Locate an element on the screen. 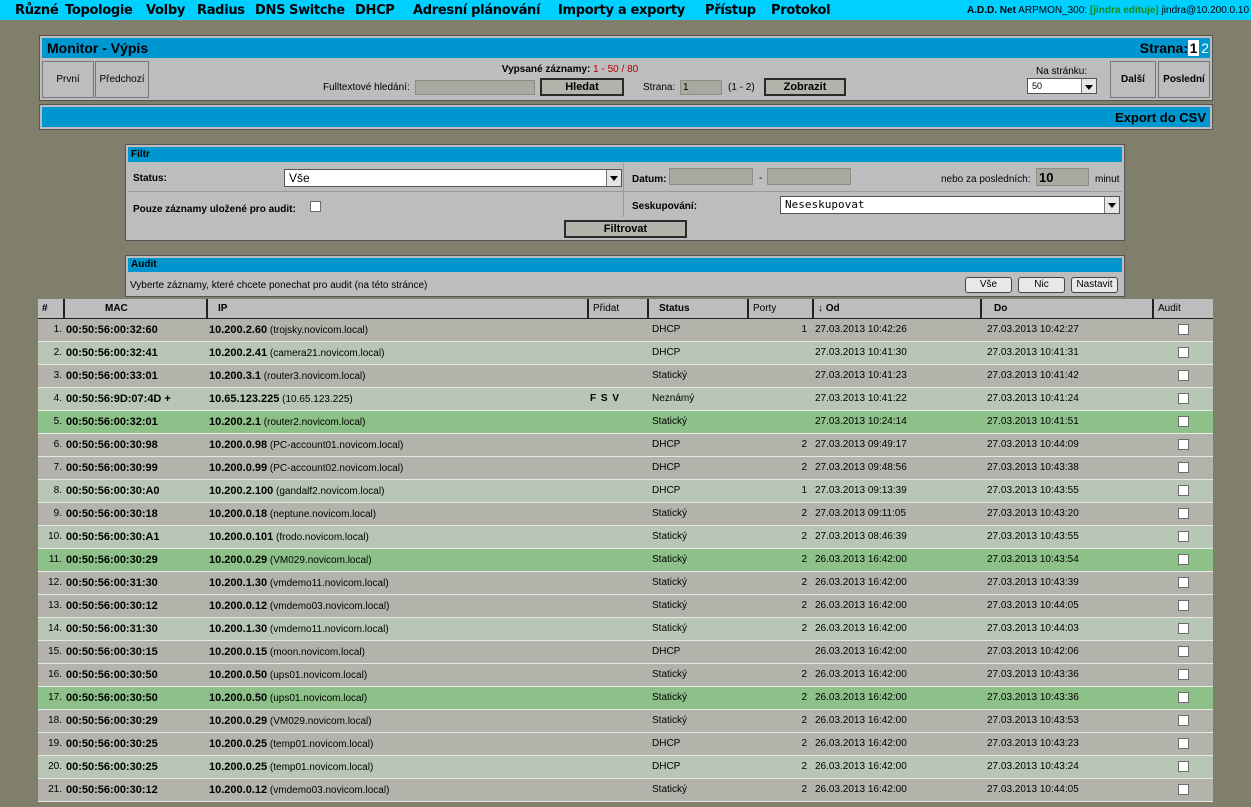 The height and width of the screenshot is (807, 1251). filter-button: Filtrovat is located at coordinates (625, 229).